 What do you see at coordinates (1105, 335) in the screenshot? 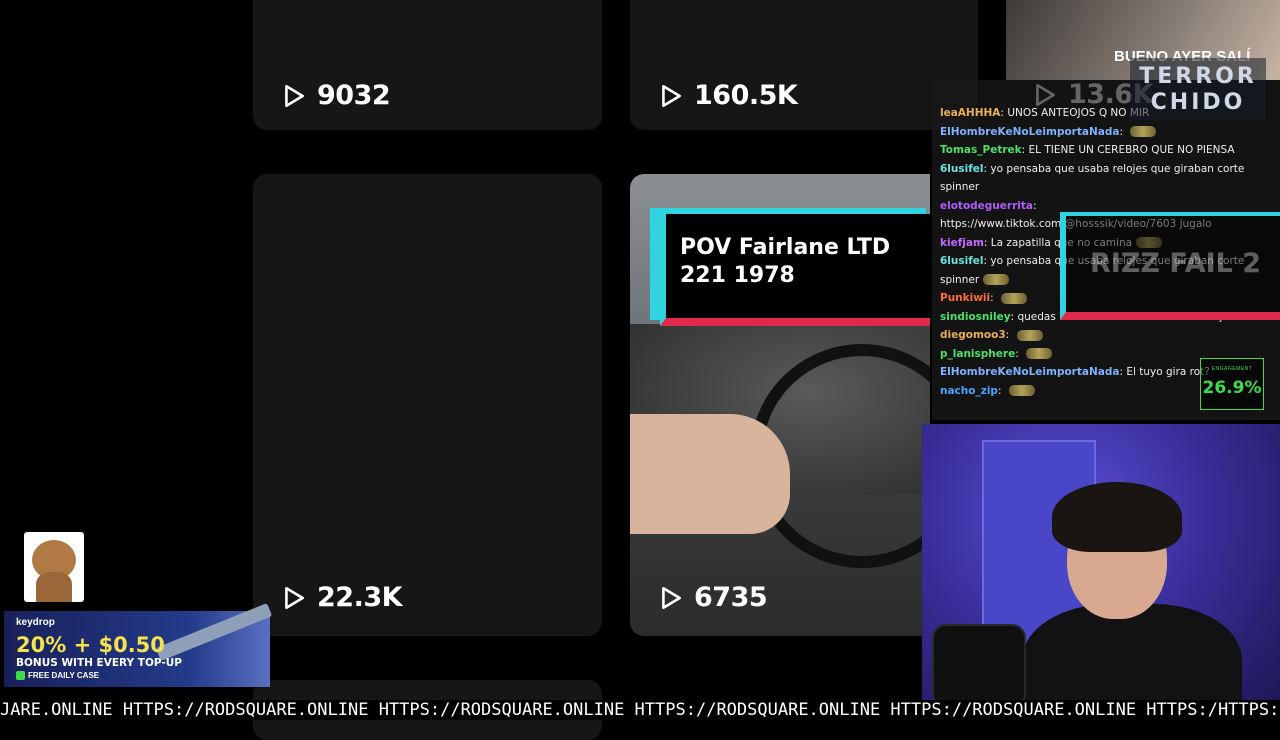
I see `chat-message: diegomoo3:` at bounding box center [1105, 335].